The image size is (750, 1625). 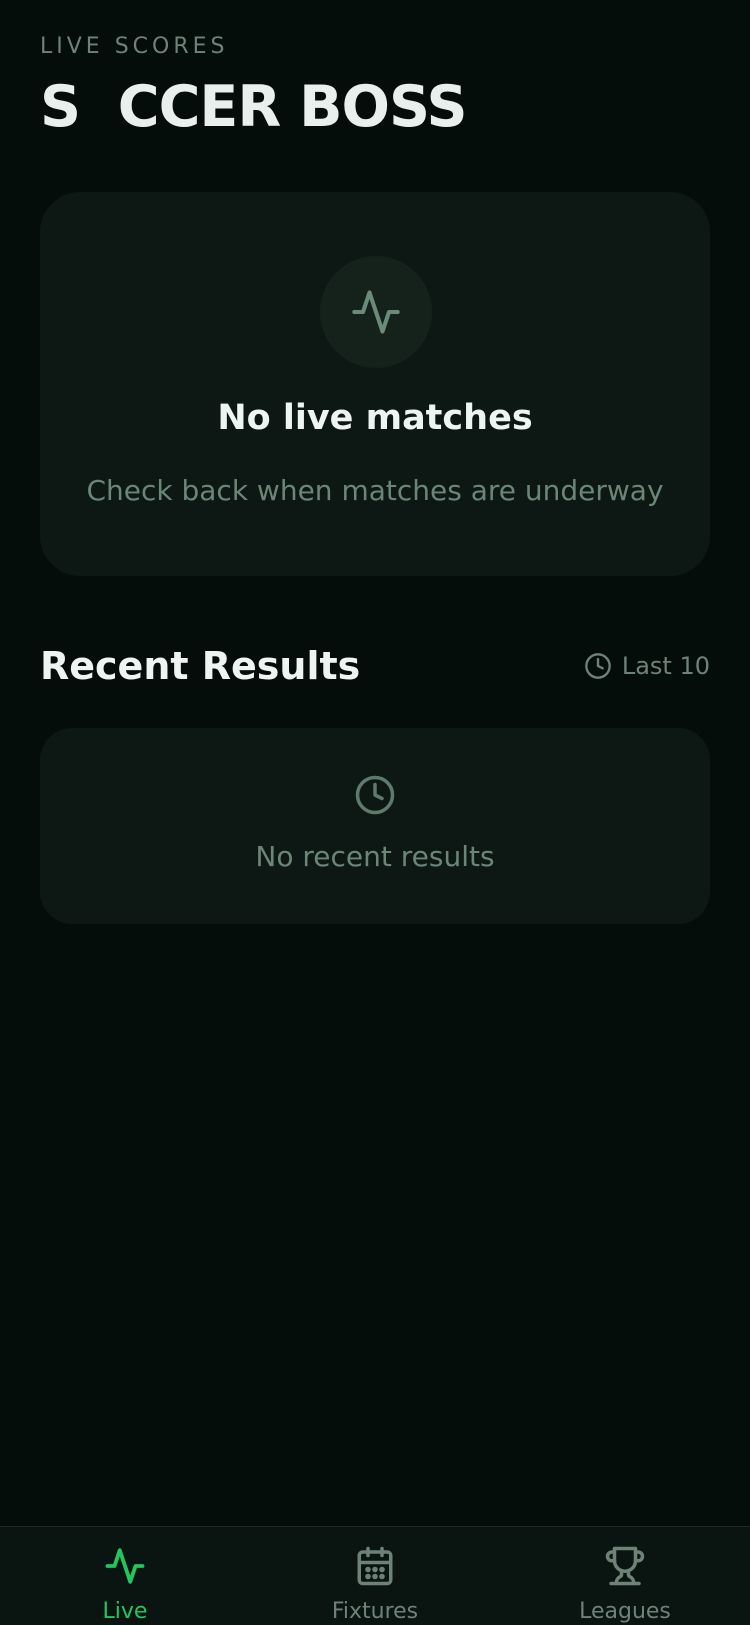 I want to click on app-title: S CCER BOSS, so click(x=254, y=107).